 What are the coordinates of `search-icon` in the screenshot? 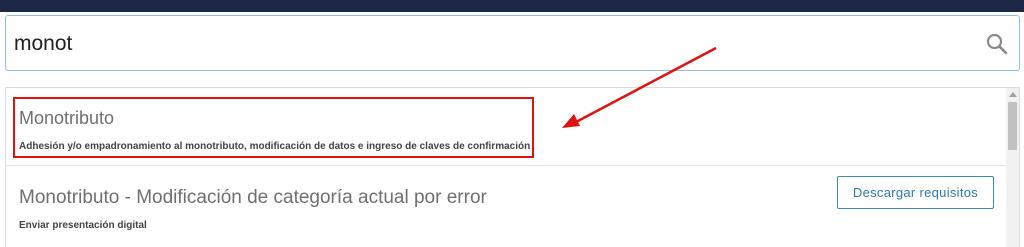 It's located at (997, 44).